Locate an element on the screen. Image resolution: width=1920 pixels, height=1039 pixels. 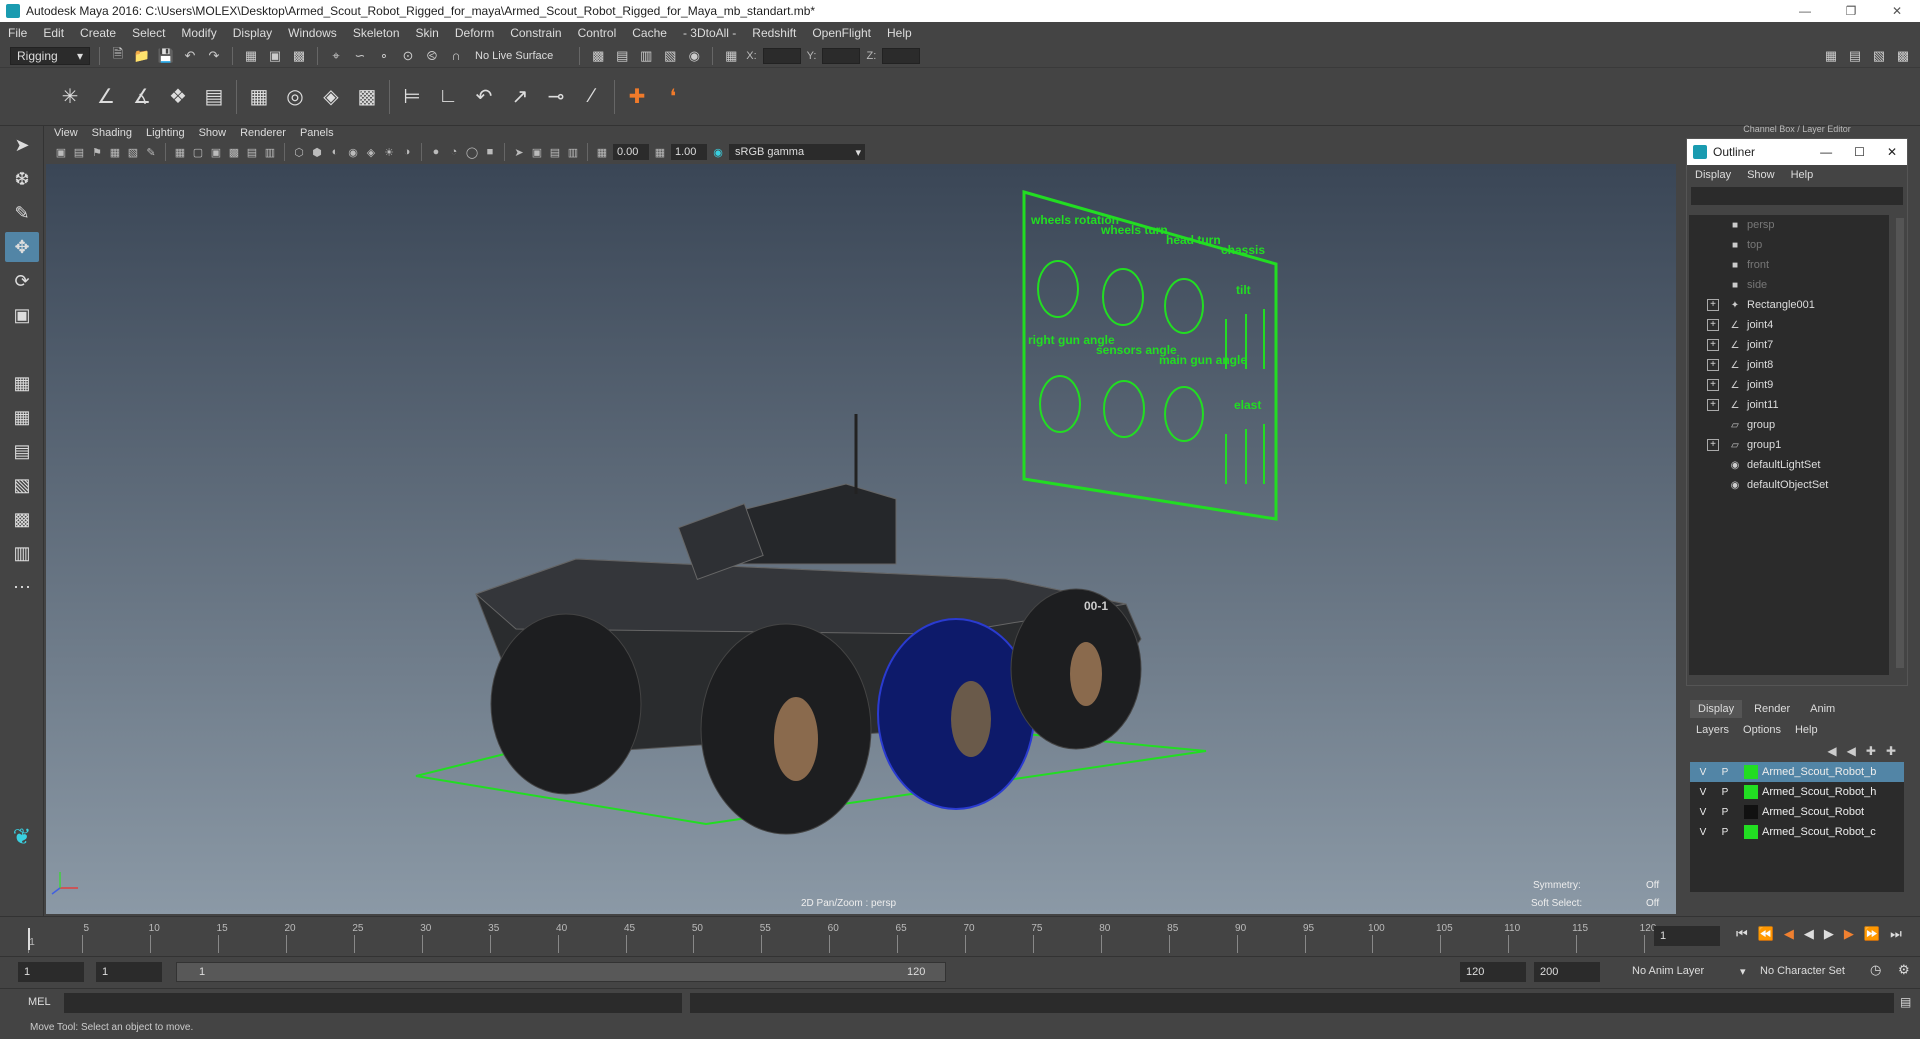
menu-skeleton: Skeleton is located at coordinates (376, 33).